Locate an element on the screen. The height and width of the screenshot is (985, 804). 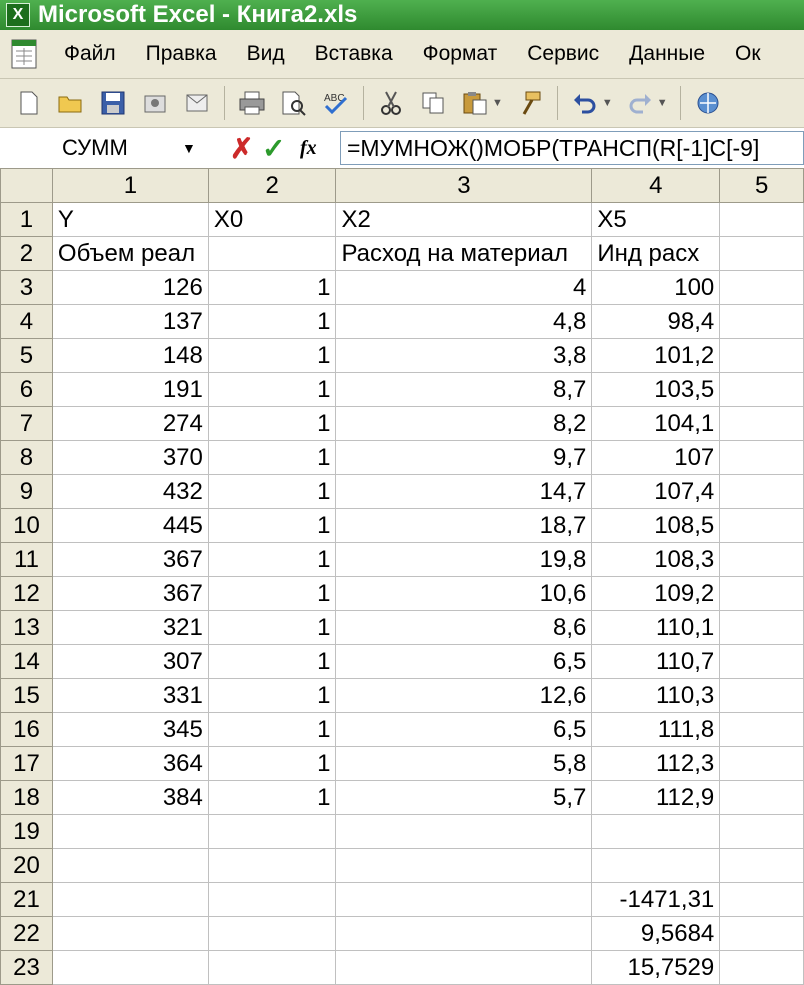
cell: 107 is located at coordinates (656, 457).